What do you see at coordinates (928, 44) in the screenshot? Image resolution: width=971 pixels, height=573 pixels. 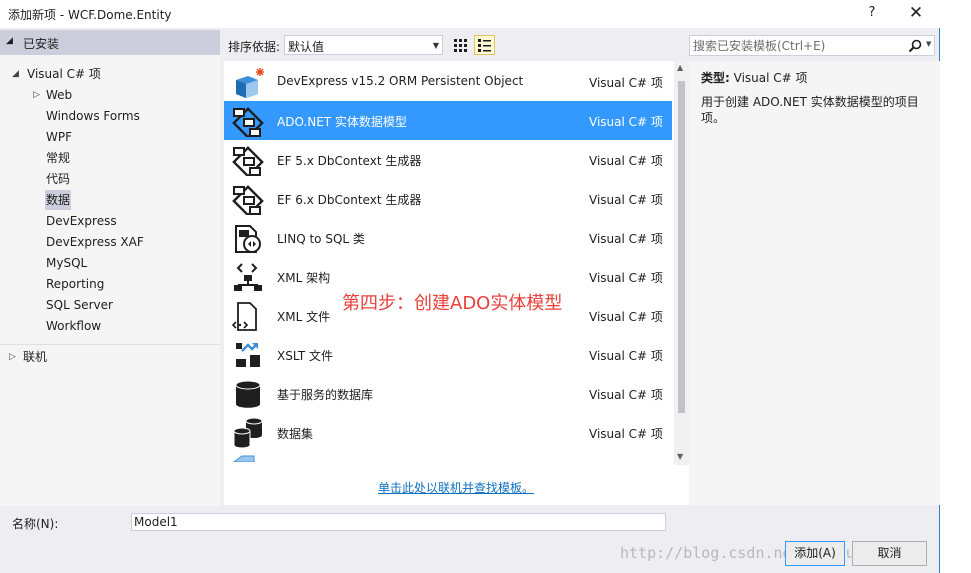 I see `search-options-icon: ▼` at bounding box center [928, 44].